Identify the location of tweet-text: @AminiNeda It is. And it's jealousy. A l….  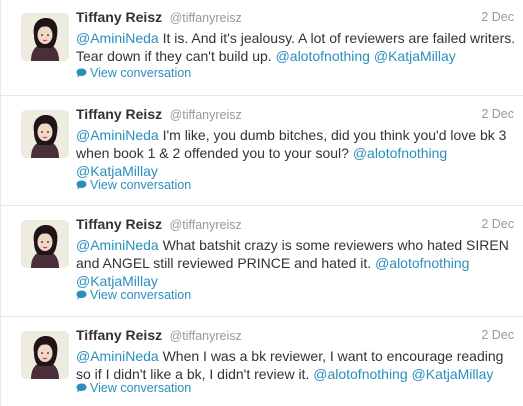
(296, 47).